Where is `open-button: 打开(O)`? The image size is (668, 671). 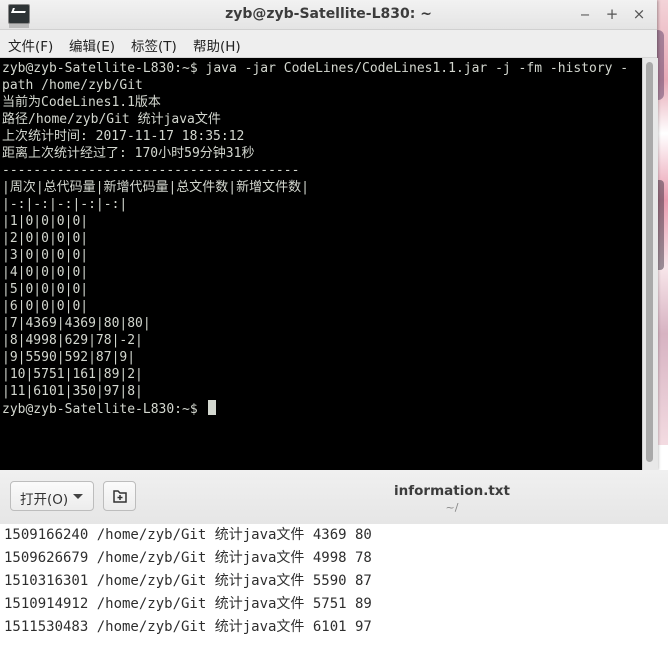 open-button: 打开(O) is located at coordinates (52, 496).